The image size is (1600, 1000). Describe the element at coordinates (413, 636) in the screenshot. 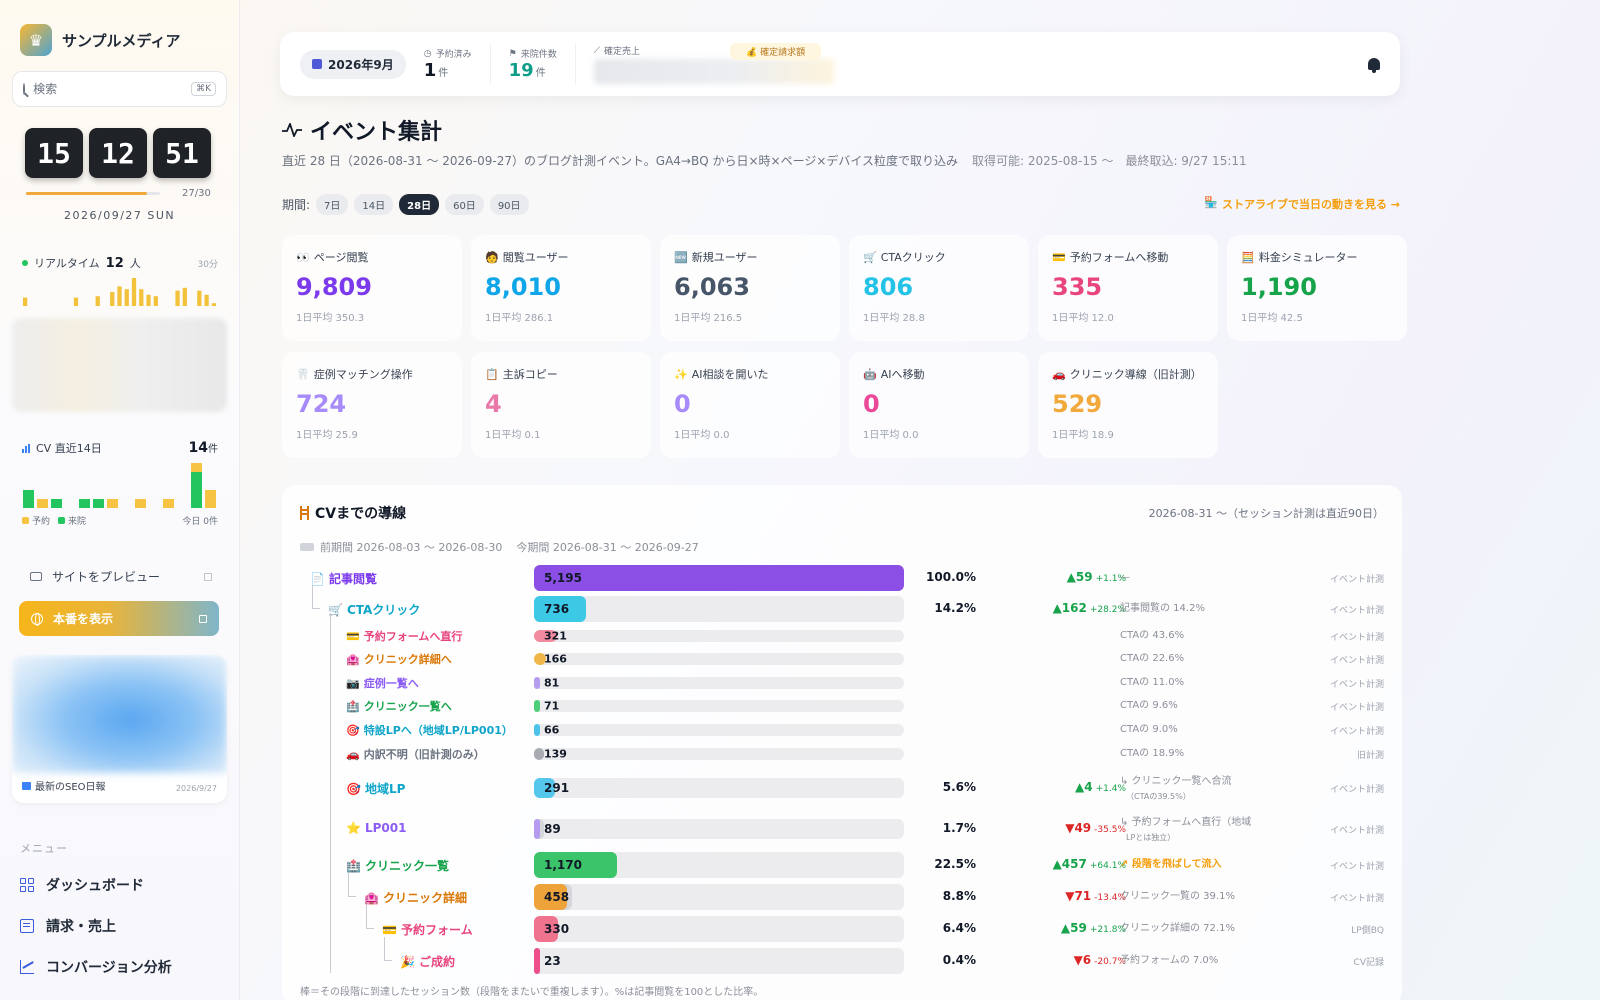

I see `funnel-step-name: 予約フォームへ直行` at that location.